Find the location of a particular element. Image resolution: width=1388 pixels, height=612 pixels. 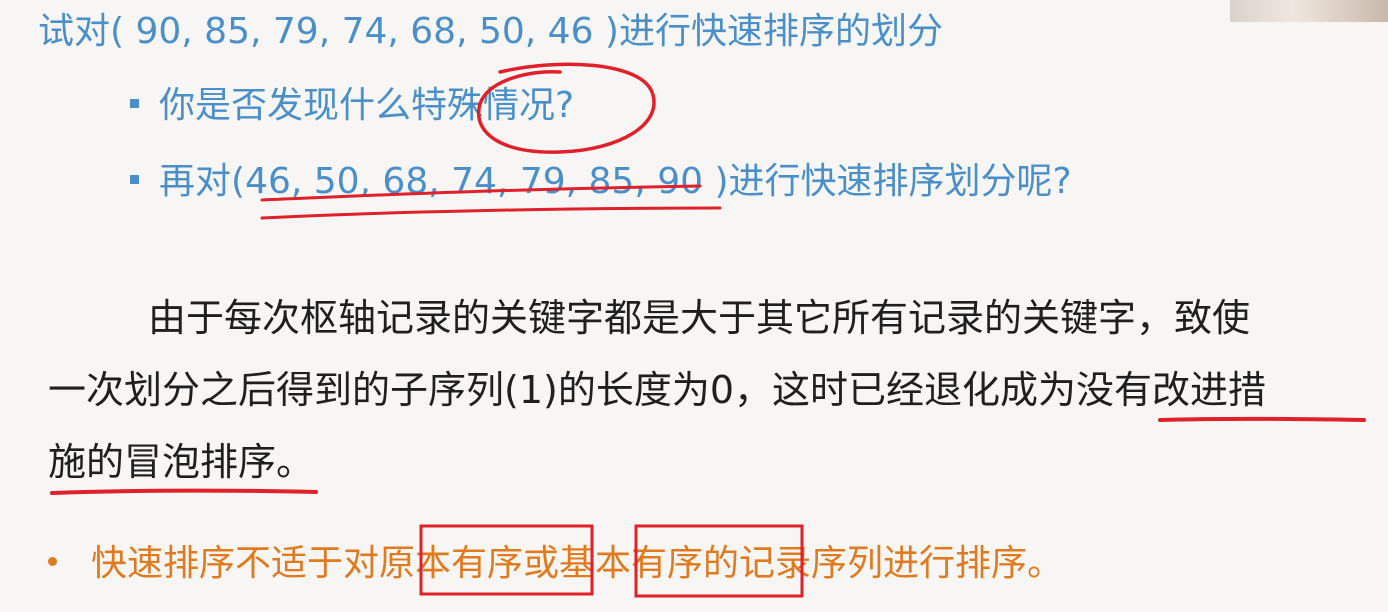

bullet-item-1: 你是否发现什么特殊情况? is located at coordinates (352, 106).